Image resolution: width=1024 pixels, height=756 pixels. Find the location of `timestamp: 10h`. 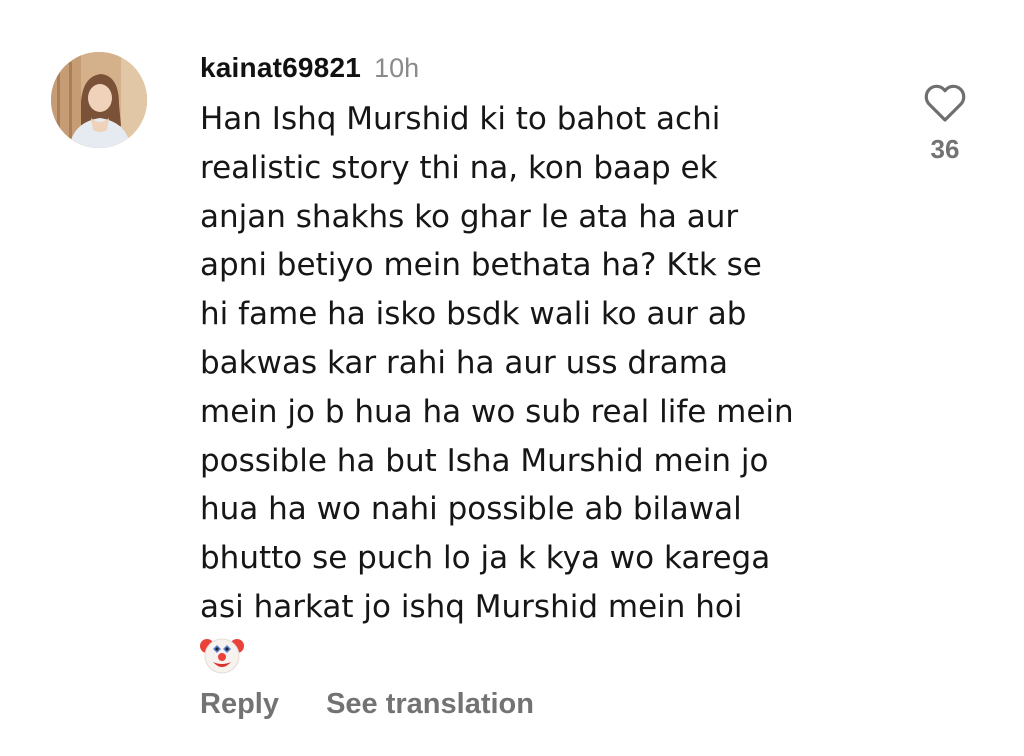

timestamp: 10h is located at coordinates (397, 68).